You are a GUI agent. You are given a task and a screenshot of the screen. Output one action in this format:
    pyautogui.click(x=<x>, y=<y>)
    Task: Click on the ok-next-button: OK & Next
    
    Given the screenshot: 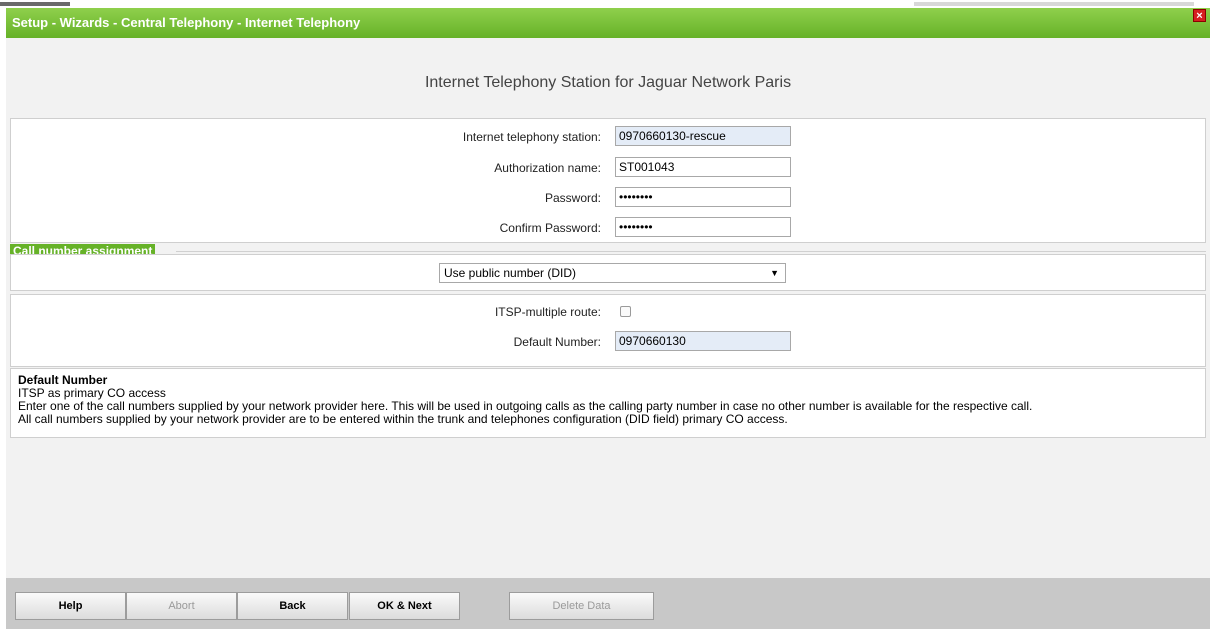 What is the action you would take?
    pyautogui.click(x=404, y=606)
    